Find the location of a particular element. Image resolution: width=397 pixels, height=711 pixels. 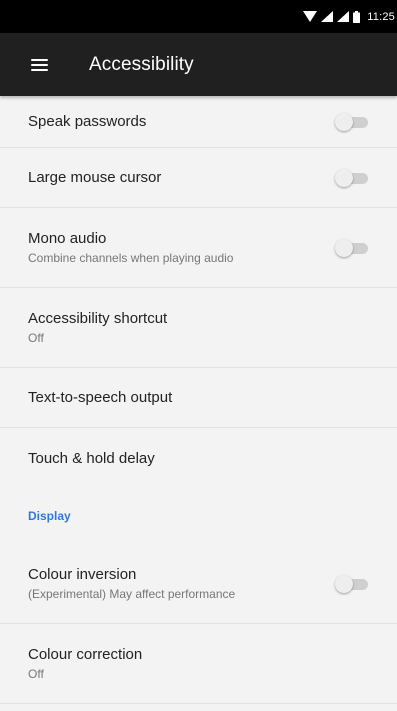

setting-summary: Combine channels when playing audio is located at coordinates (131, 258).